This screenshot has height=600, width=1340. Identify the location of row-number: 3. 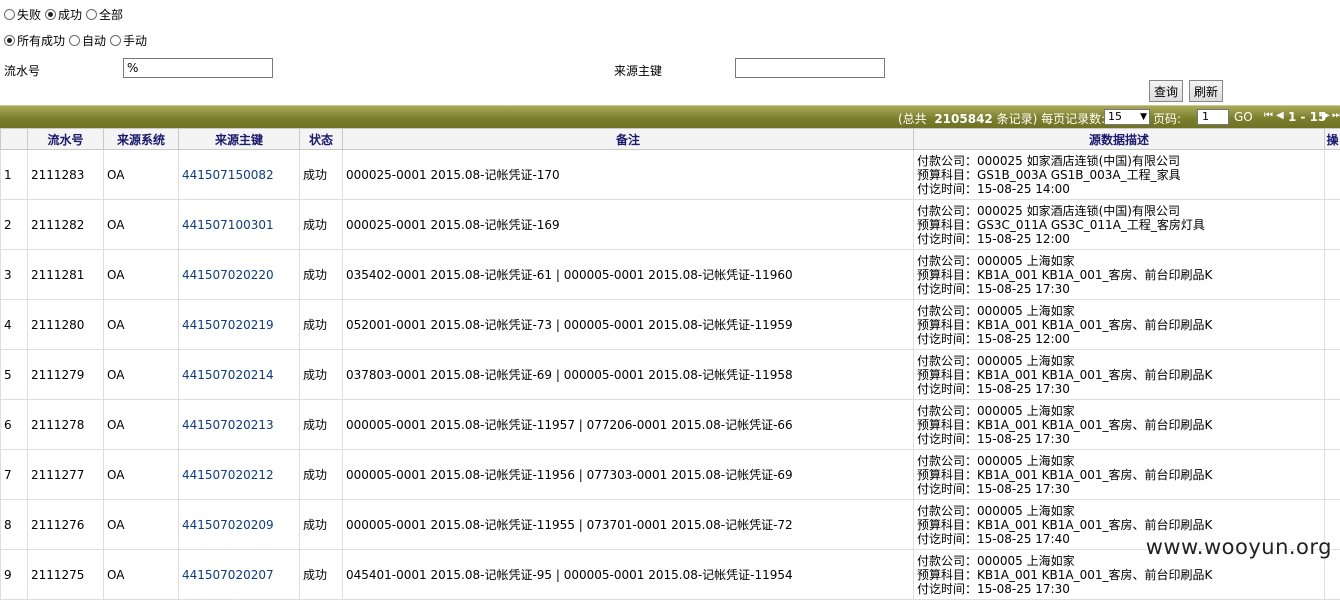
(14, 275).